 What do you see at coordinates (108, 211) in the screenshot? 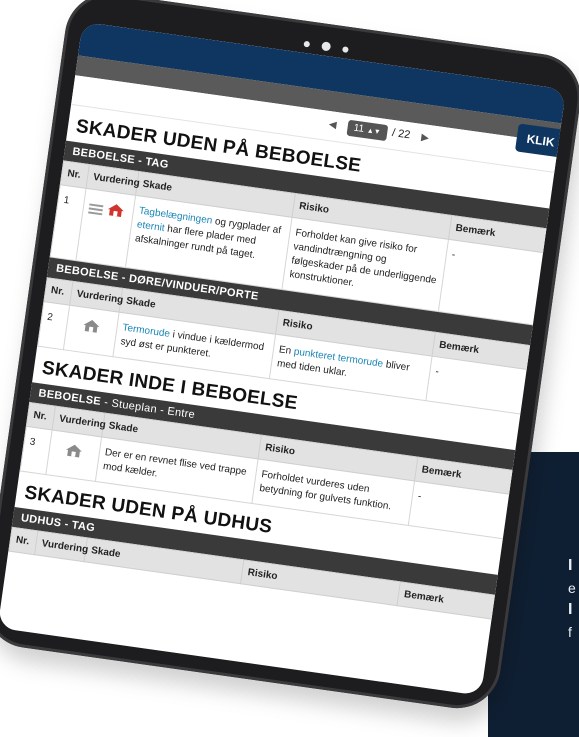
I see `rating-red-icon` at bounding box center [108, 211].